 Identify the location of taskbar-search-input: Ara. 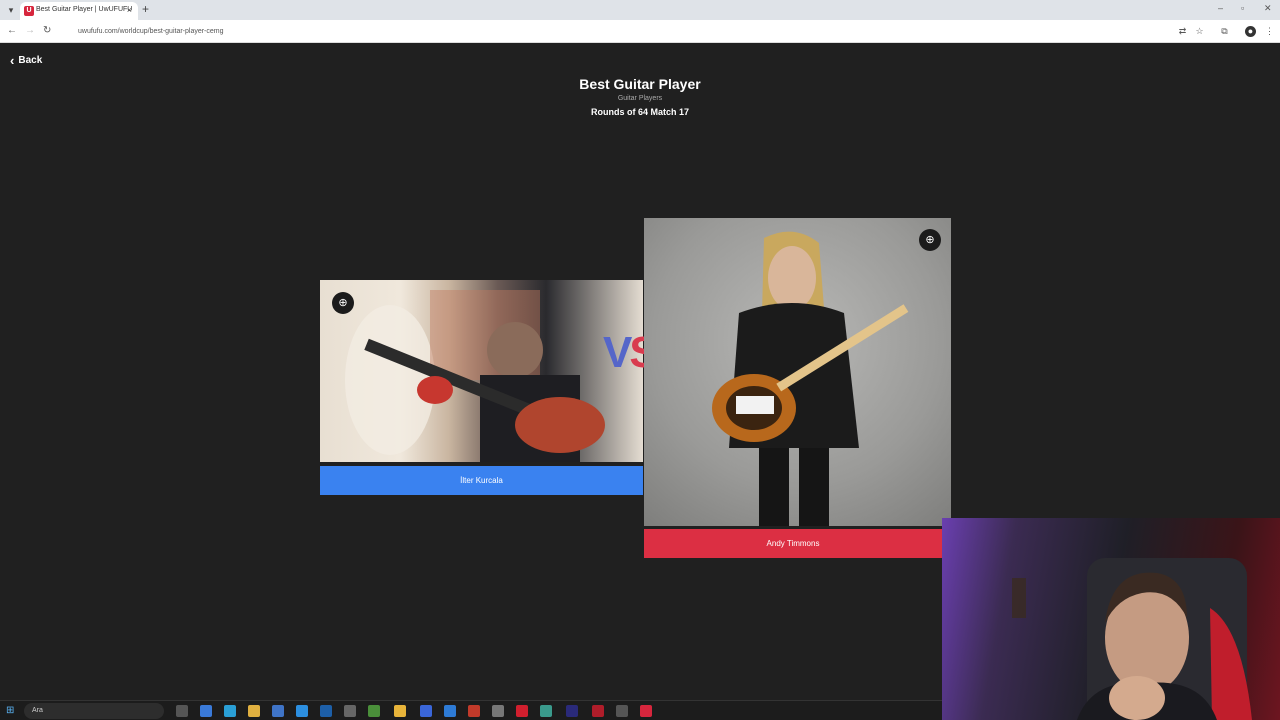
(94, 711).